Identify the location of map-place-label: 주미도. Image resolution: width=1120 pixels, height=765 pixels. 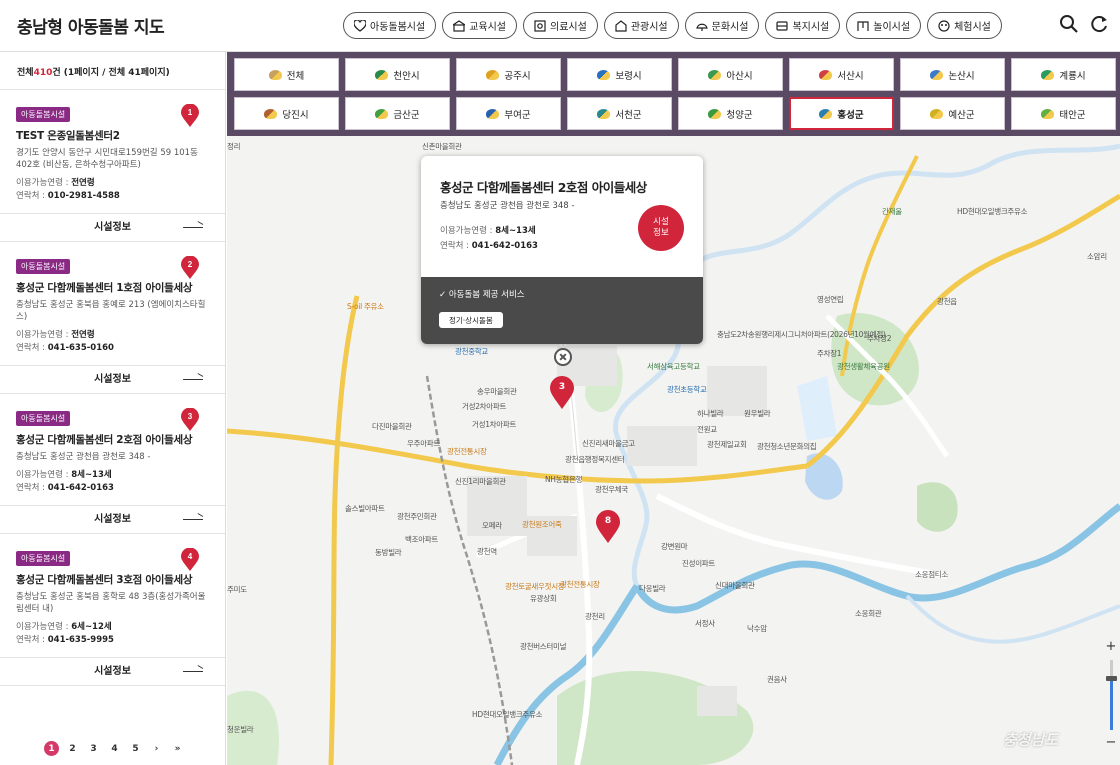
(237, 589).